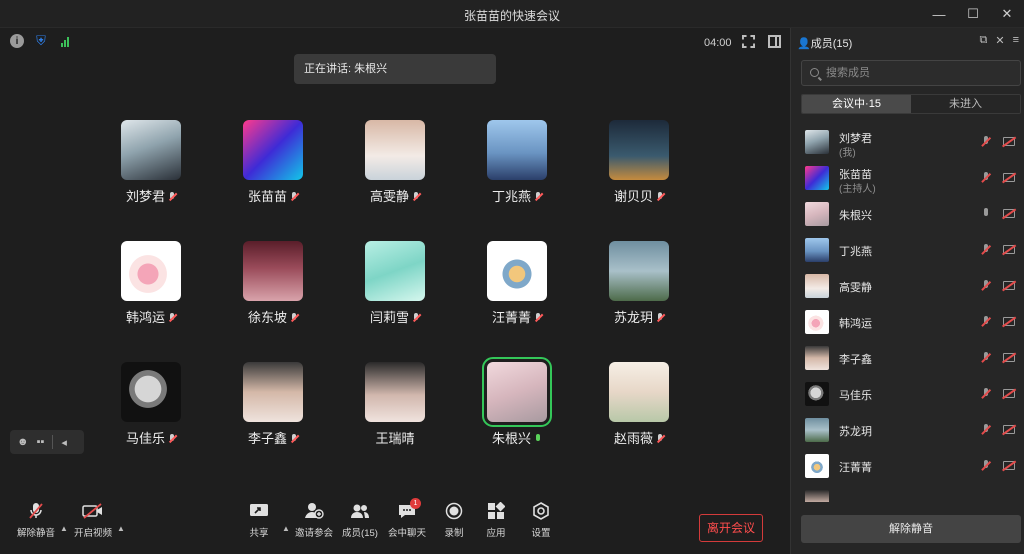 The height and width of the screenshot is (554, 1024). Describe the element at coordinates (389, 317) in the screenshot. I see `participant-name: 闫莉雪` at that location.